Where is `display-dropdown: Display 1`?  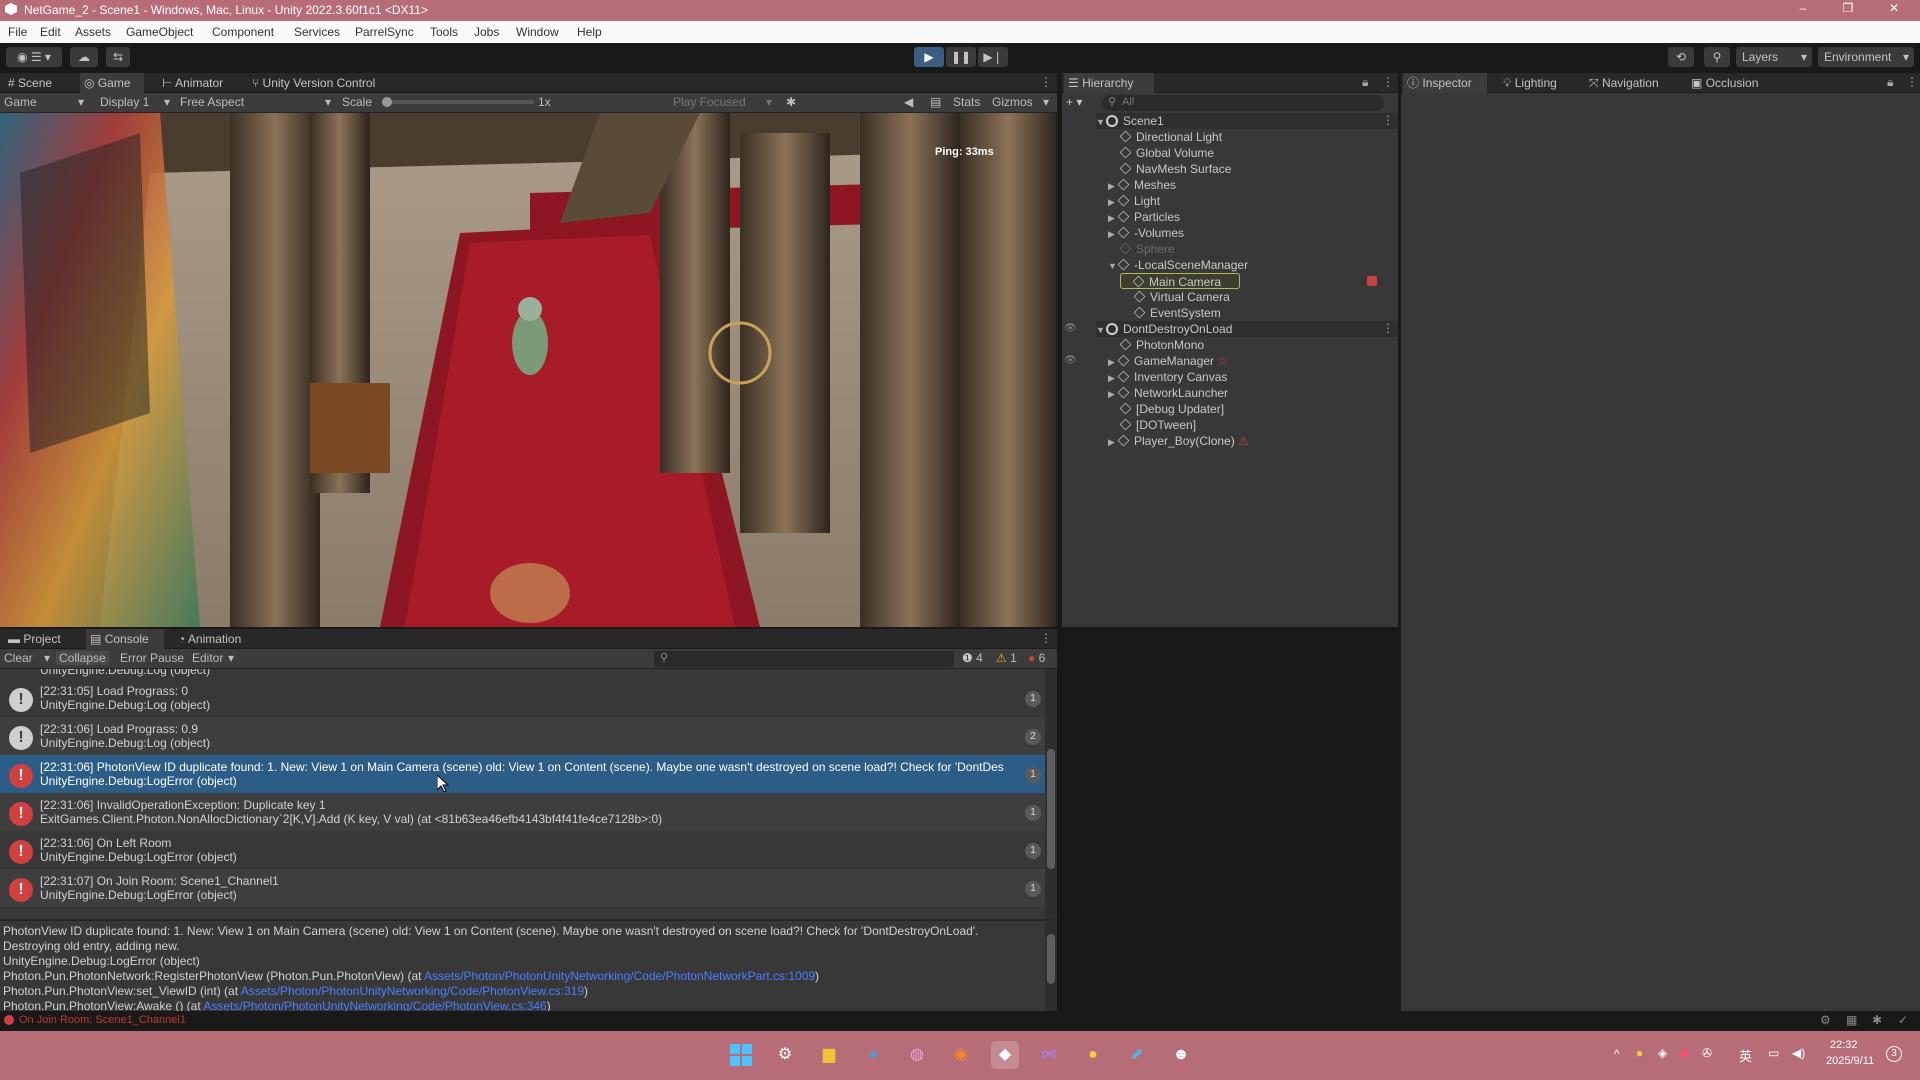 display-dropdown: Display 1 is located at coordinates (124, 102).